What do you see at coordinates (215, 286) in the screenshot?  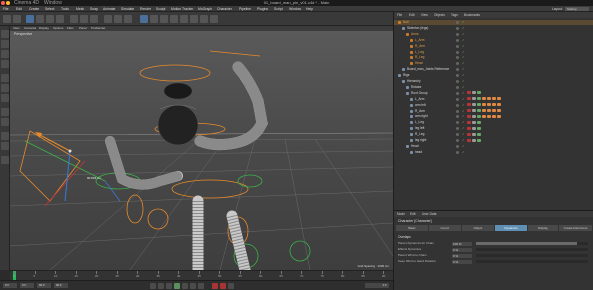 I see `record-icon` at bounding box center [215, 286].